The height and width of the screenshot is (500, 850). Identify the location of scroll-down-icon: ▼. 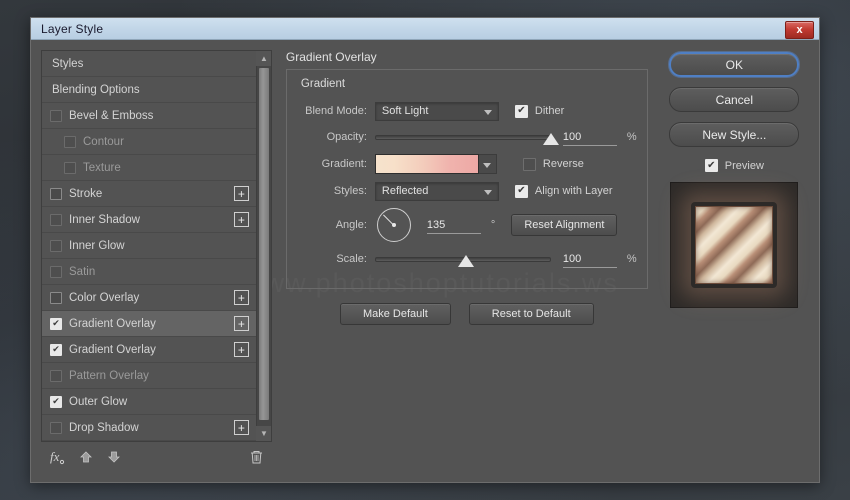
(263, 433).